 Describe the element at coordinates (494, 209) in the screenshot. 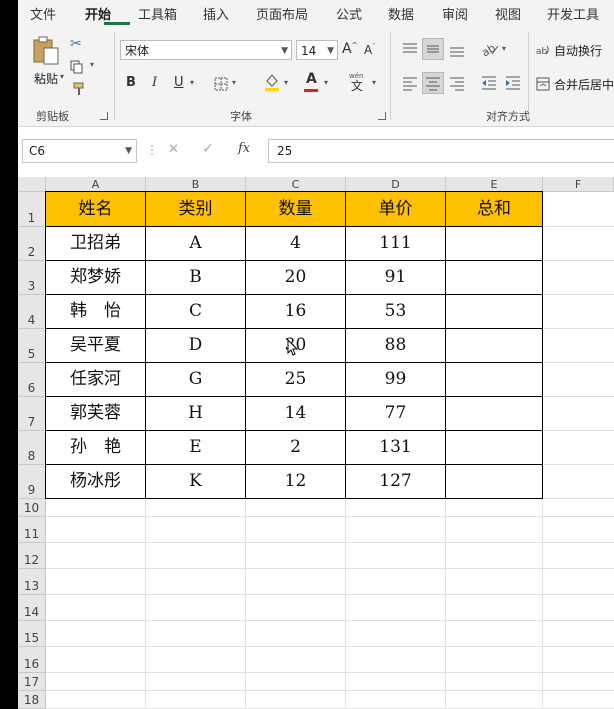

I see `table-header-cell: 总和` at that location.